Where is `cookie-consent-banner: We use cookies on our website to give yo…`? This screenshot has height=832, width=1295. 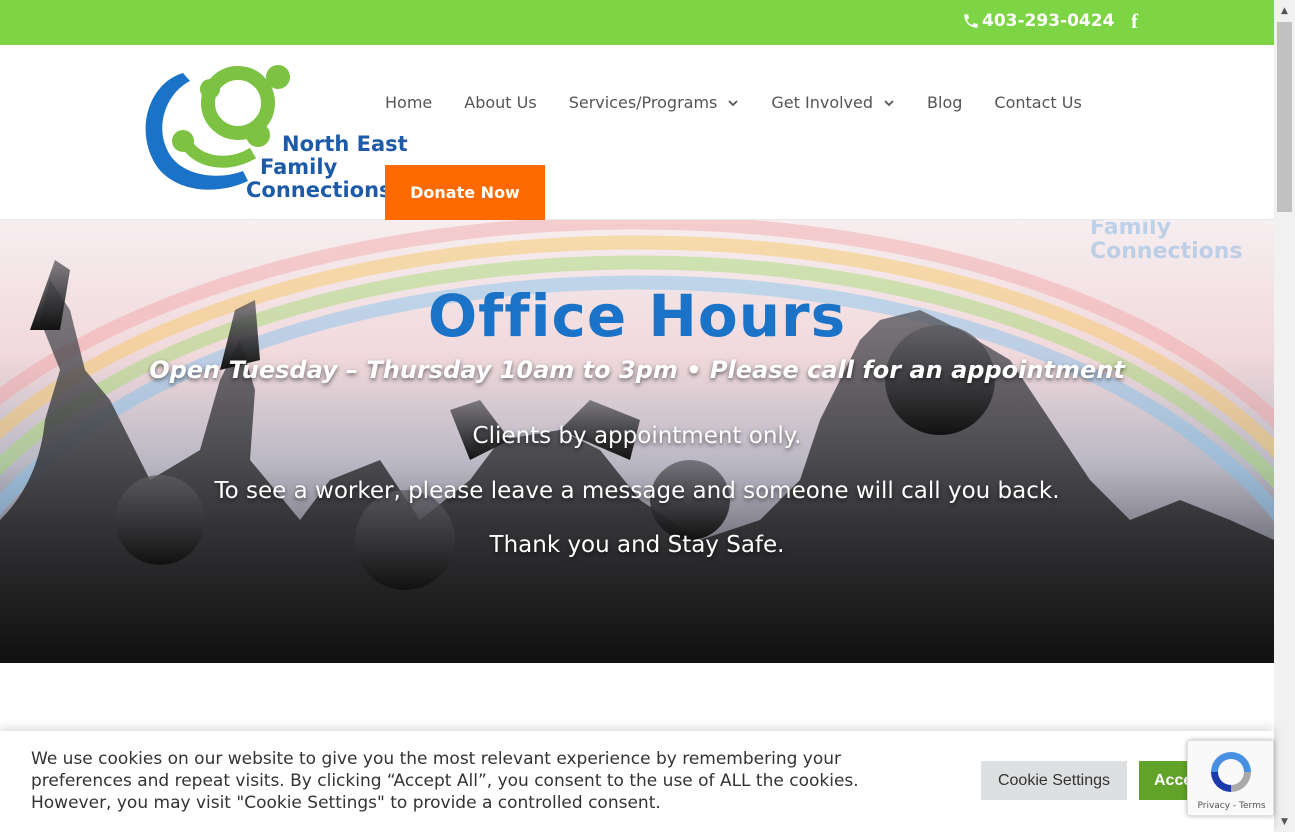
cookie-consent-banner: We use cookies on our website to give yo… is located at coordinates (637, 781).